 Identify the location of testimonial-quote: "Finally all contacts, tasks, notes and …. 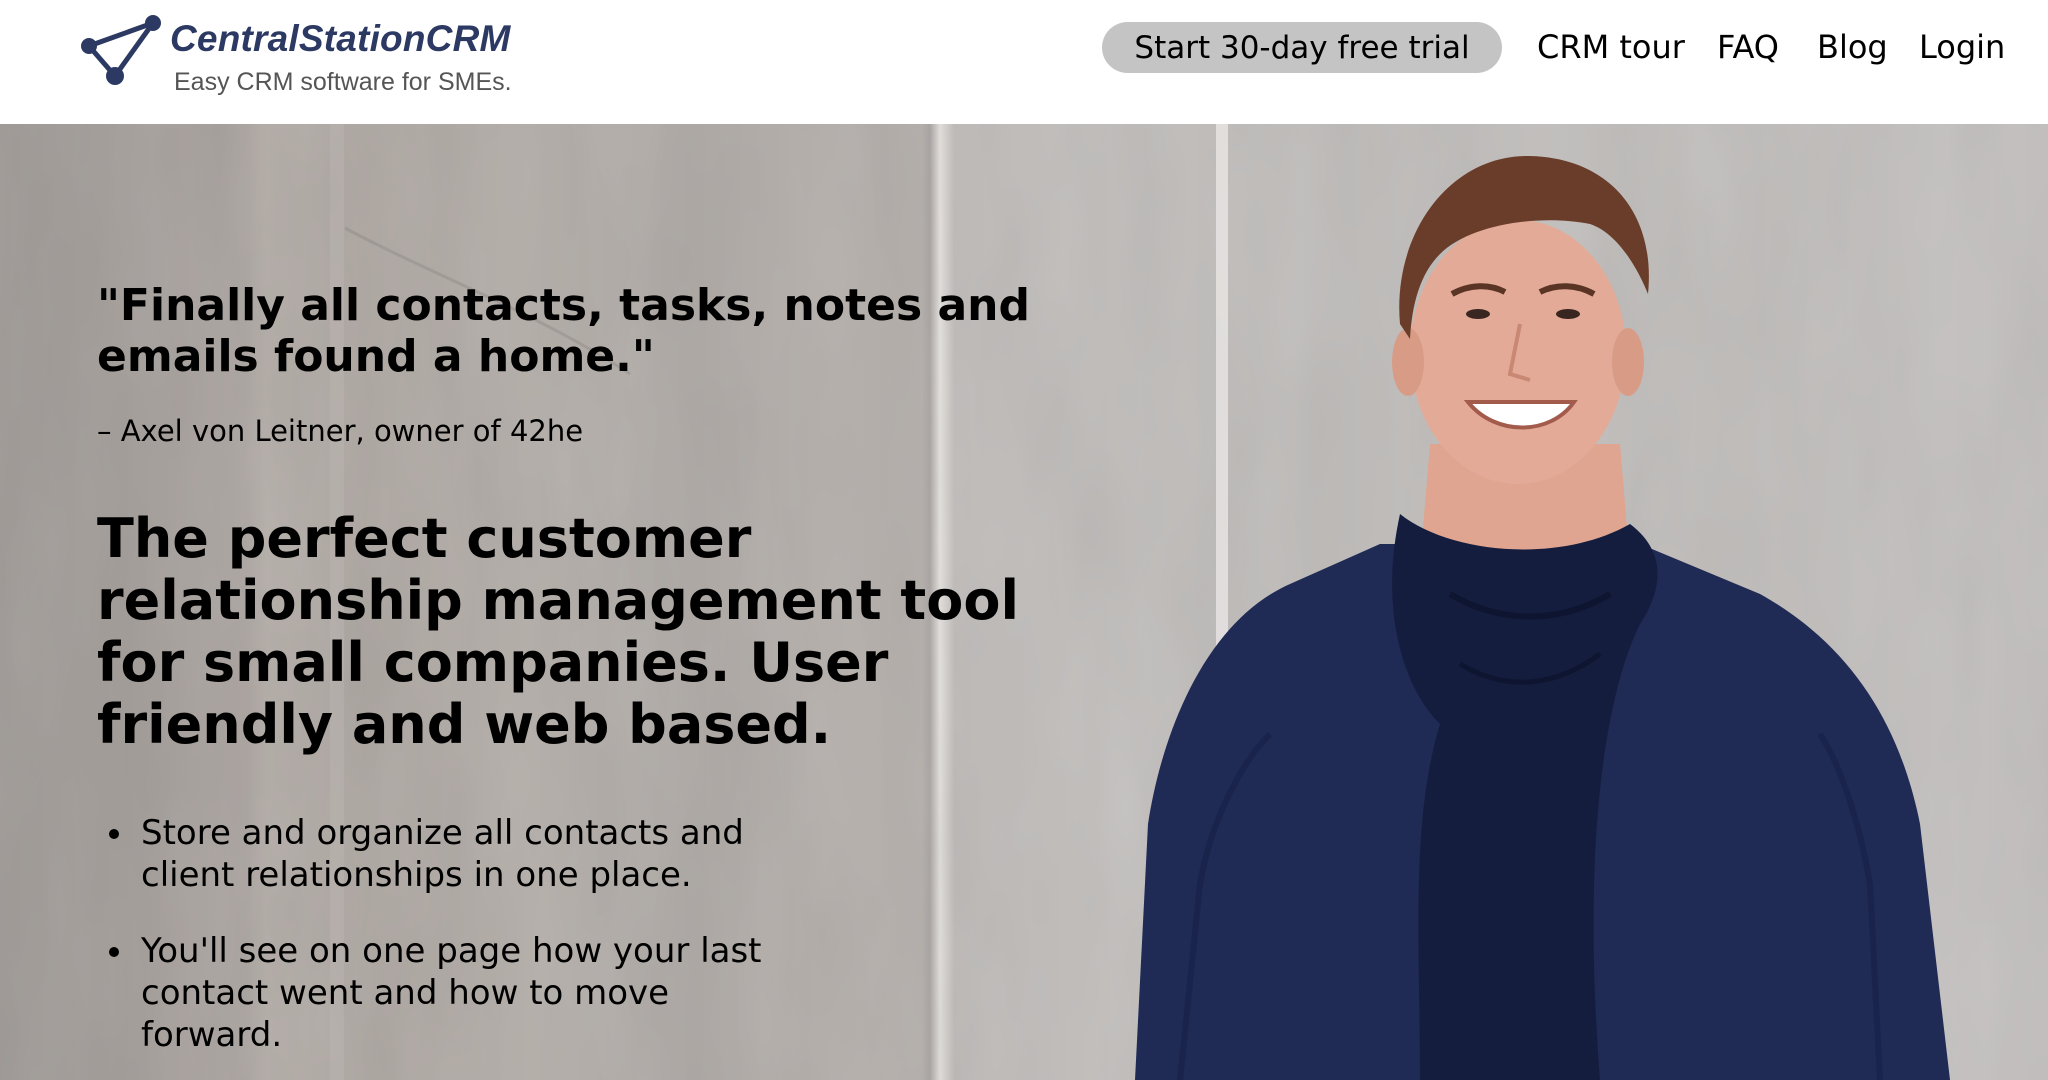
(563, 331).